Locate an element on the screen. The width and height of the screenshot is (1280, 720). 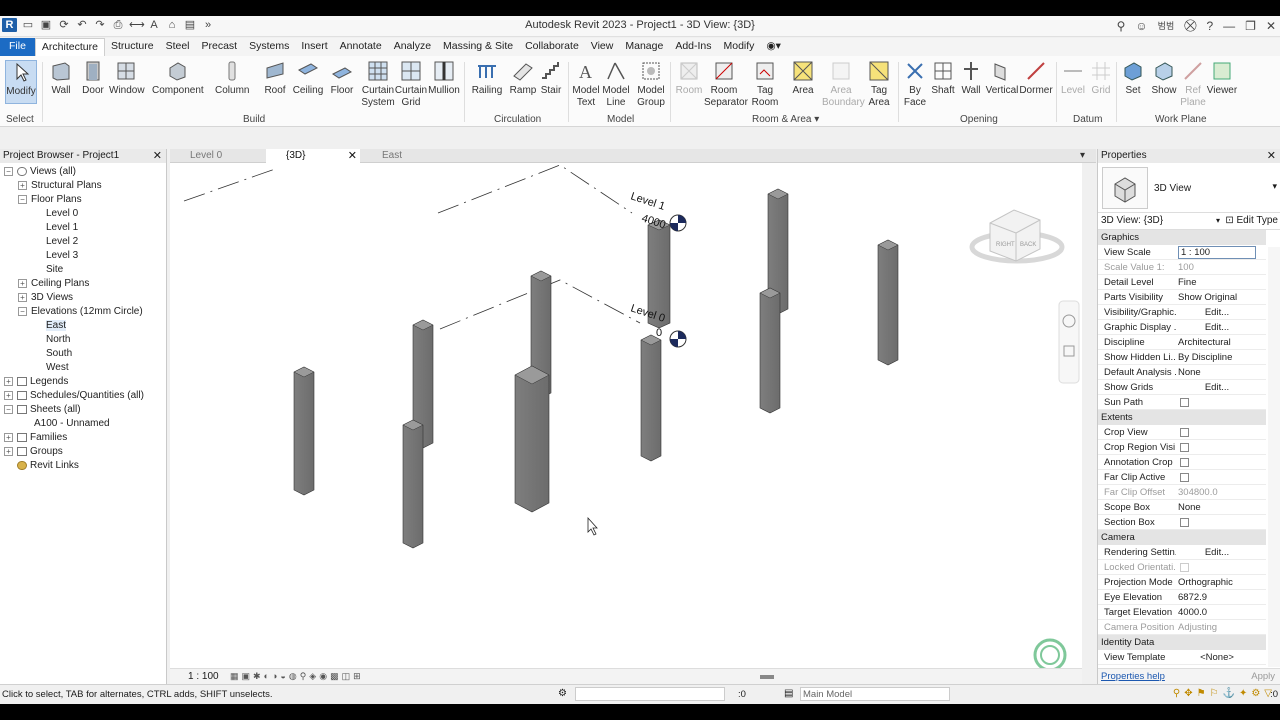
tree-item-legends: + Legends is located at coordinates (36, 381).